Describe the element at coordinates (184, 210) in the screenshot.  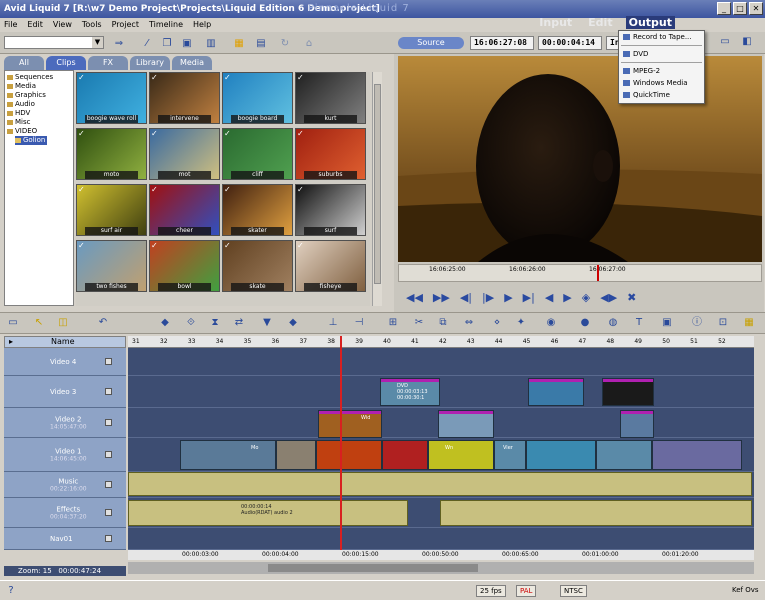
I see `clip-thumbnail: ✓ cheer` at that location.